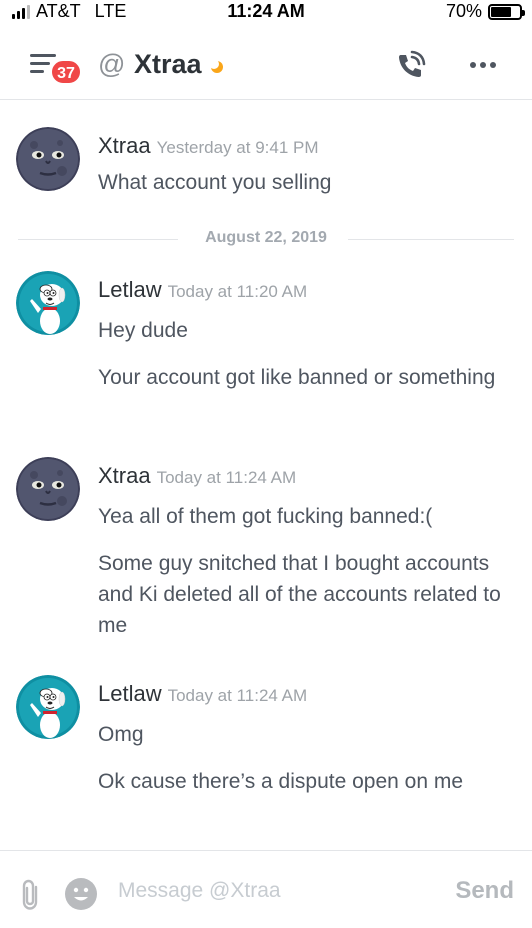 The image size is (532, 928). I want to click on message-author: Letlaw Today at 11:24 AM, so click(202, 694).